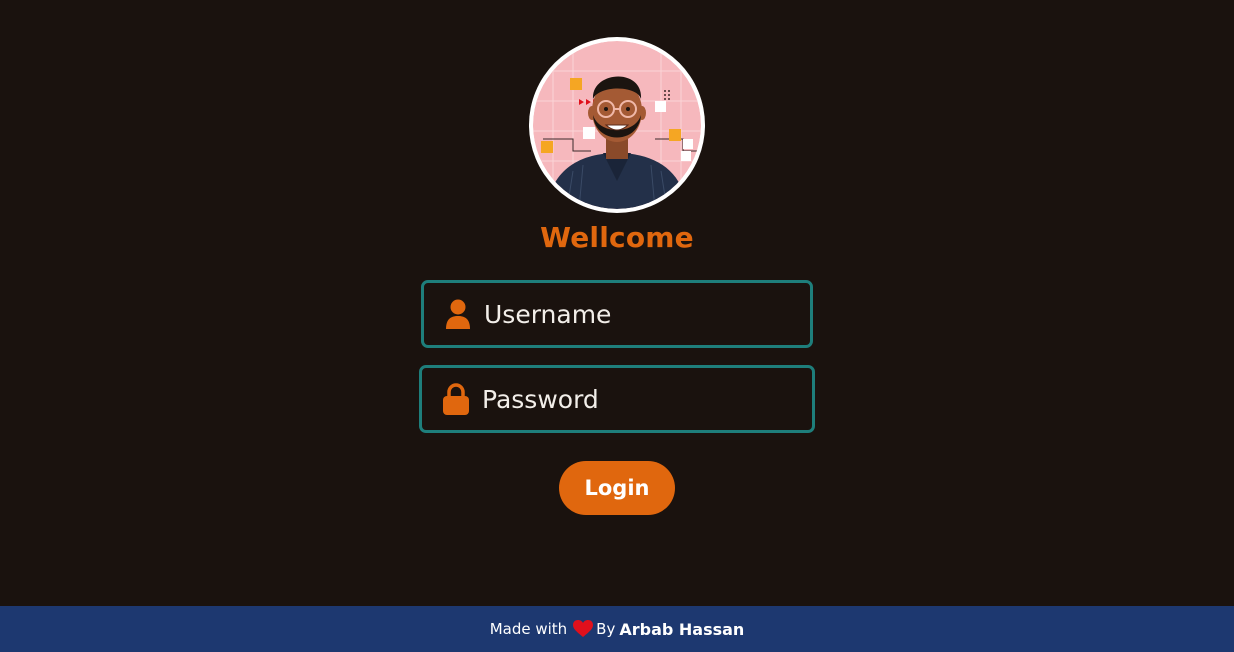 This screenshot has width=1234, height=652. Describe the element at coordinates (456, 399) in the screenshot. I see `lock-icon` at that location.